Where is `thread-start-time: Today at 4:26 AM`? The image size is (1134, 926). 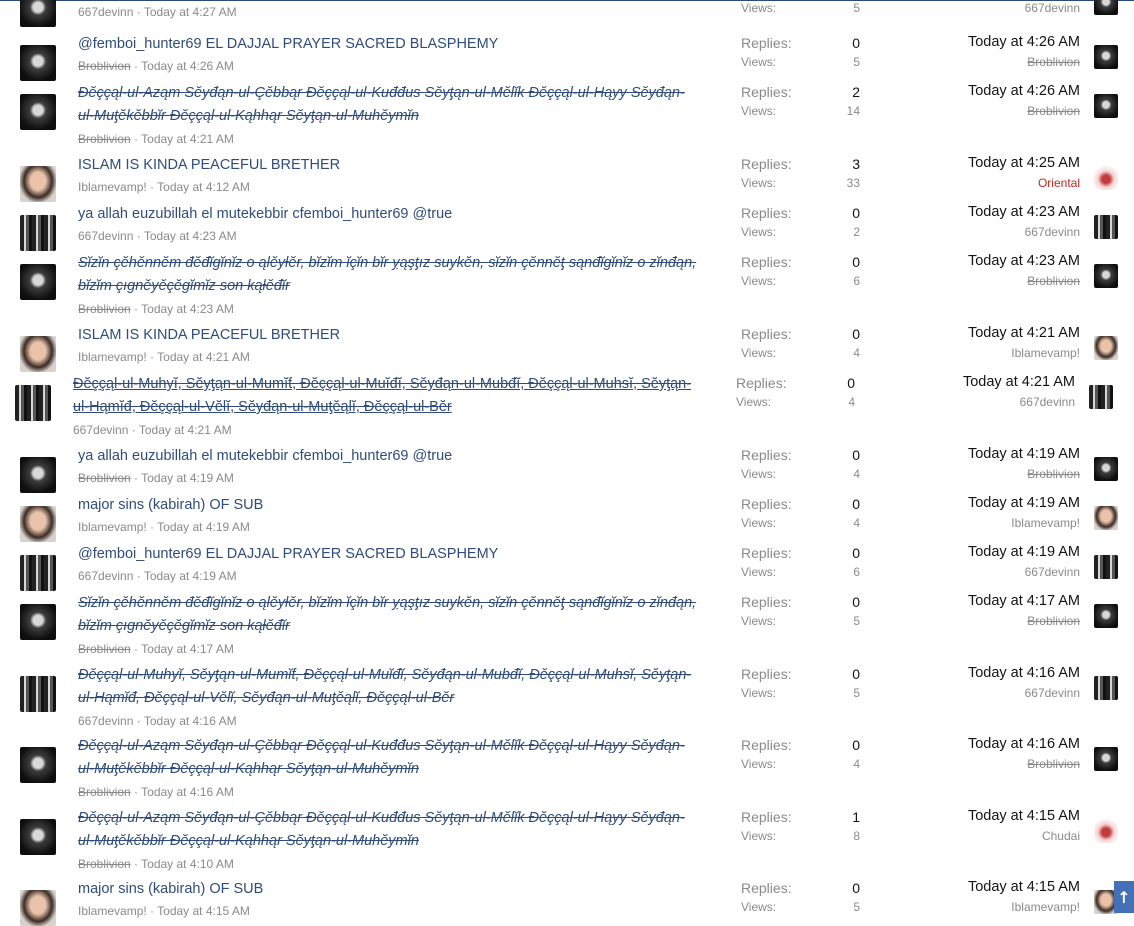 thread-start-time: Today at 4:26 AM is located at coordinates (187, 66).